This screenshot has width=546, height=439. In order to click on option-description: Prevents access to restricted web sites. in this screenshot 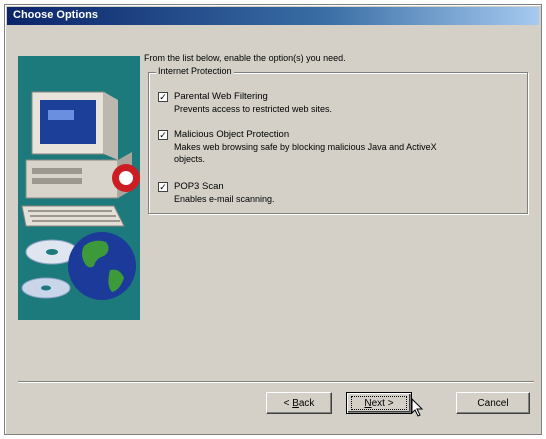, I will do `click(253, 109)`.